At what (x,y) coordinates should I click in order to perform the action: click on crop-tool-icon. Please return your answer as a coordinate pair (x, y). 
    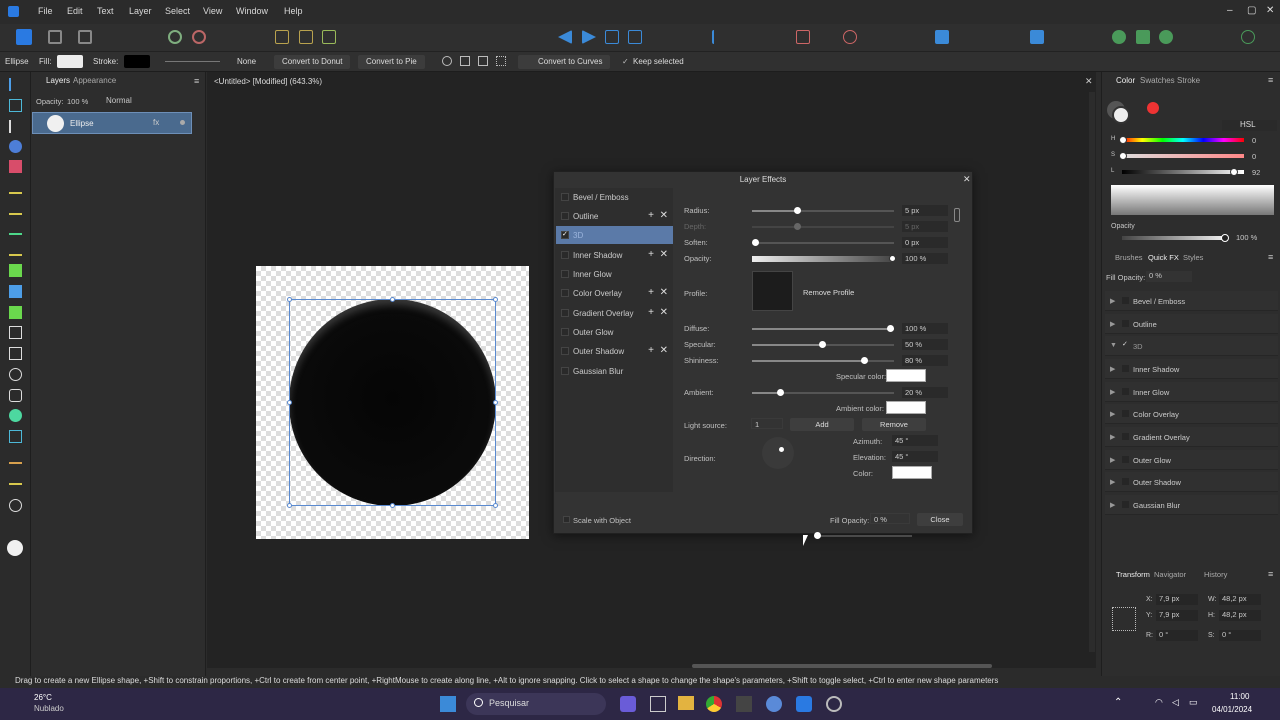
    Looking at the image, I should click on (15, 332).